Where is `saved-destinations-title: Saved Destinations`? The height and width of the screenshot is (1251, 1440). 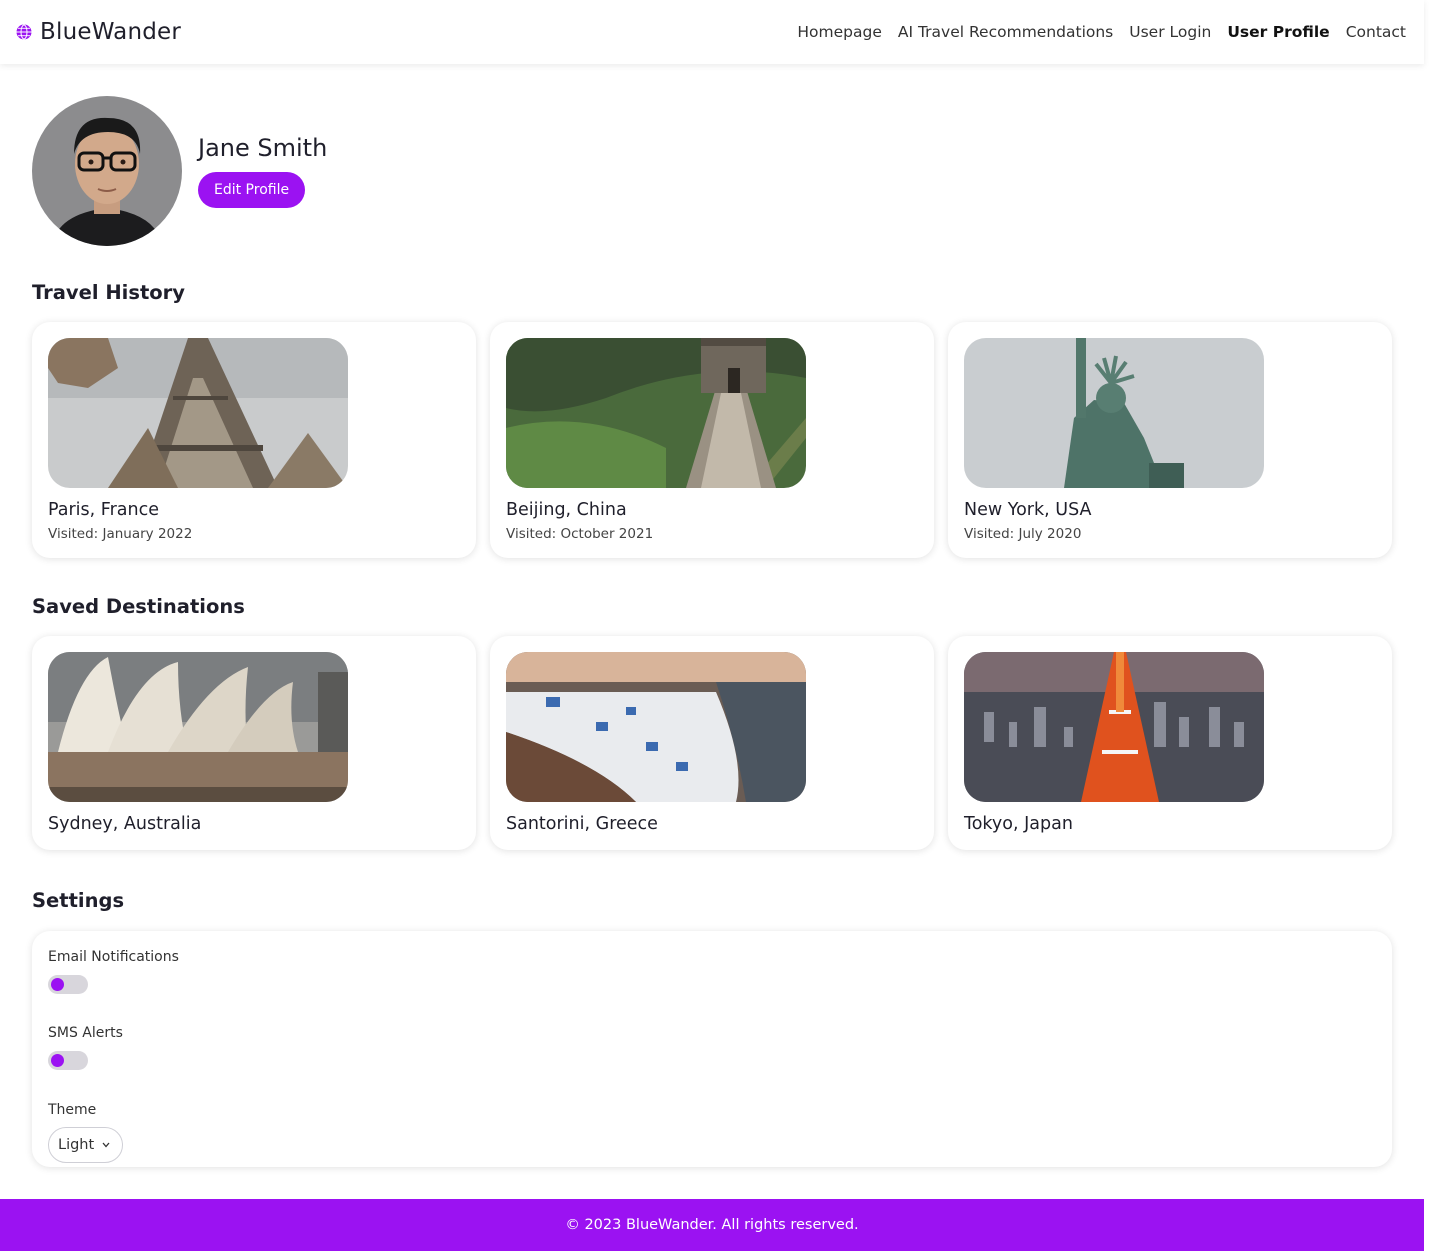
saved-destinations-title: Saved Destinations is located at coordinates (138, 606).